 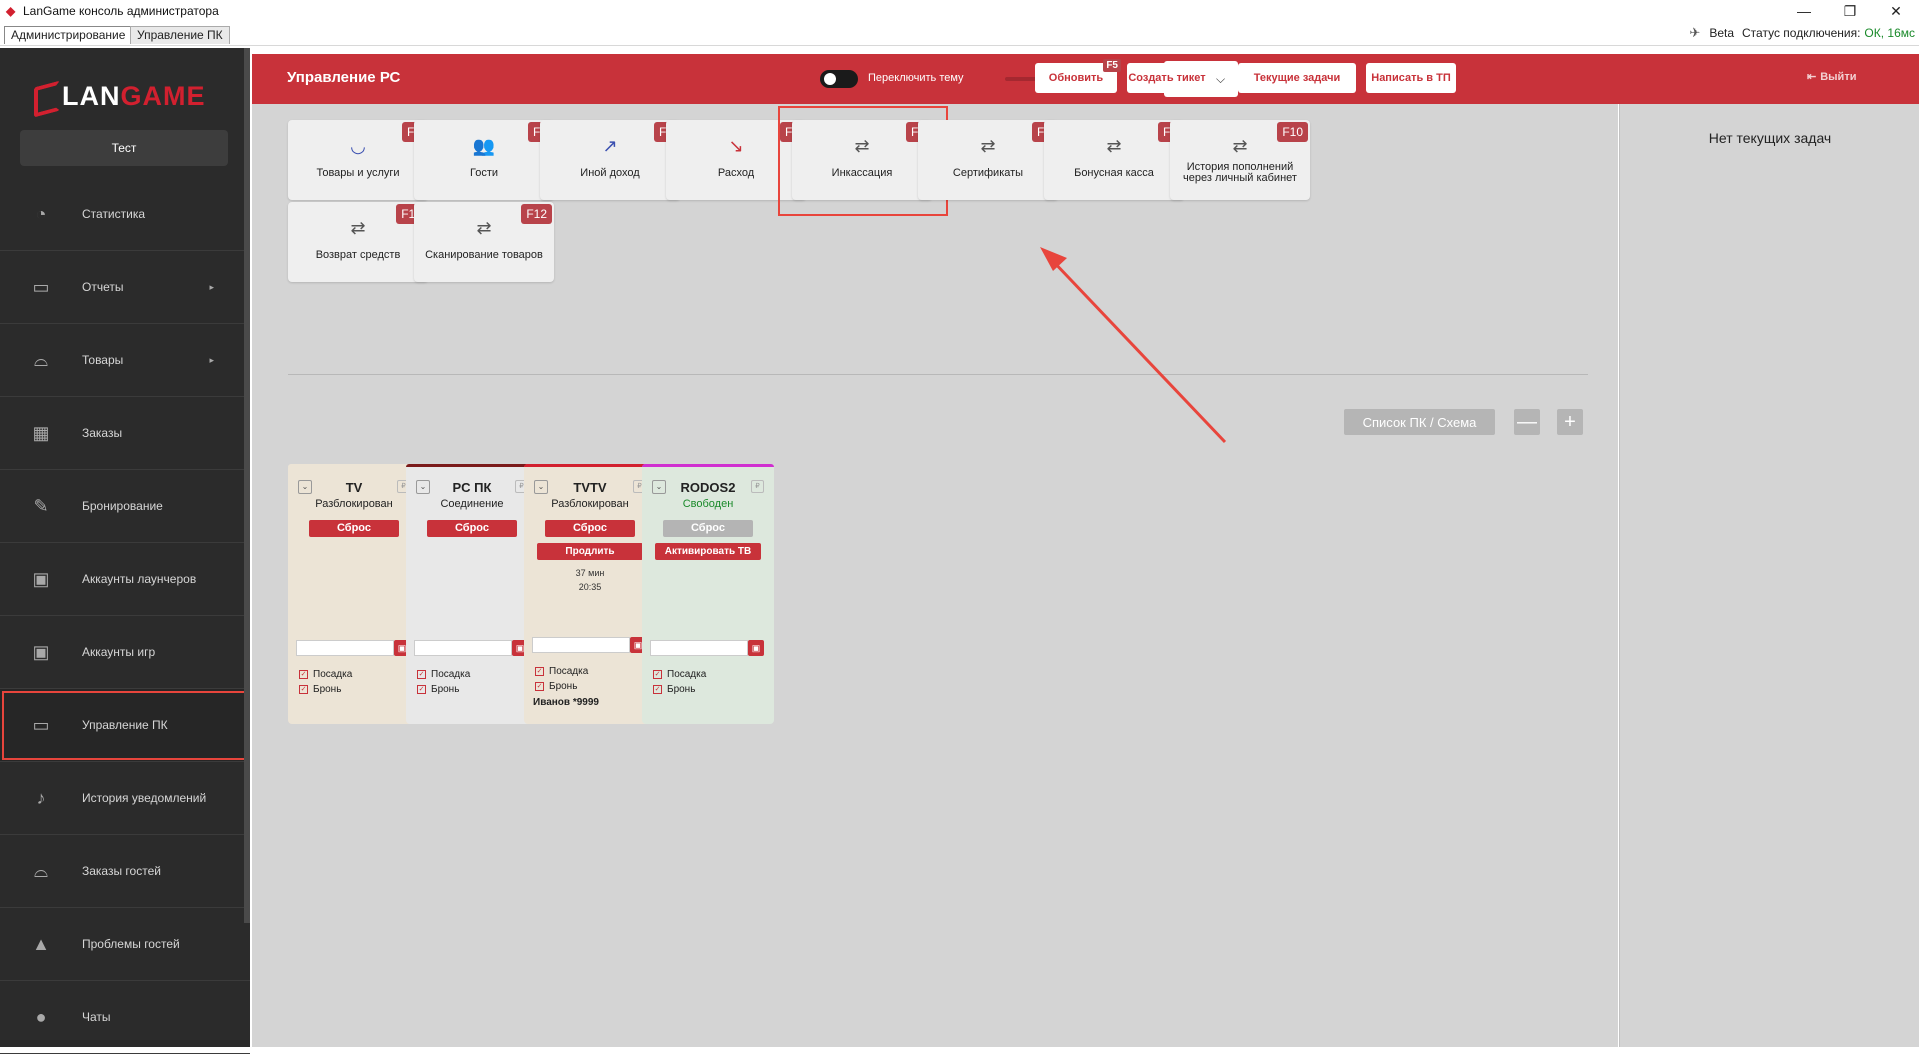 What do you see at coordinates (102, 433) in the screenshot?
I see `sidebar-item-label: Заказы` at bounding box center [102, 433].